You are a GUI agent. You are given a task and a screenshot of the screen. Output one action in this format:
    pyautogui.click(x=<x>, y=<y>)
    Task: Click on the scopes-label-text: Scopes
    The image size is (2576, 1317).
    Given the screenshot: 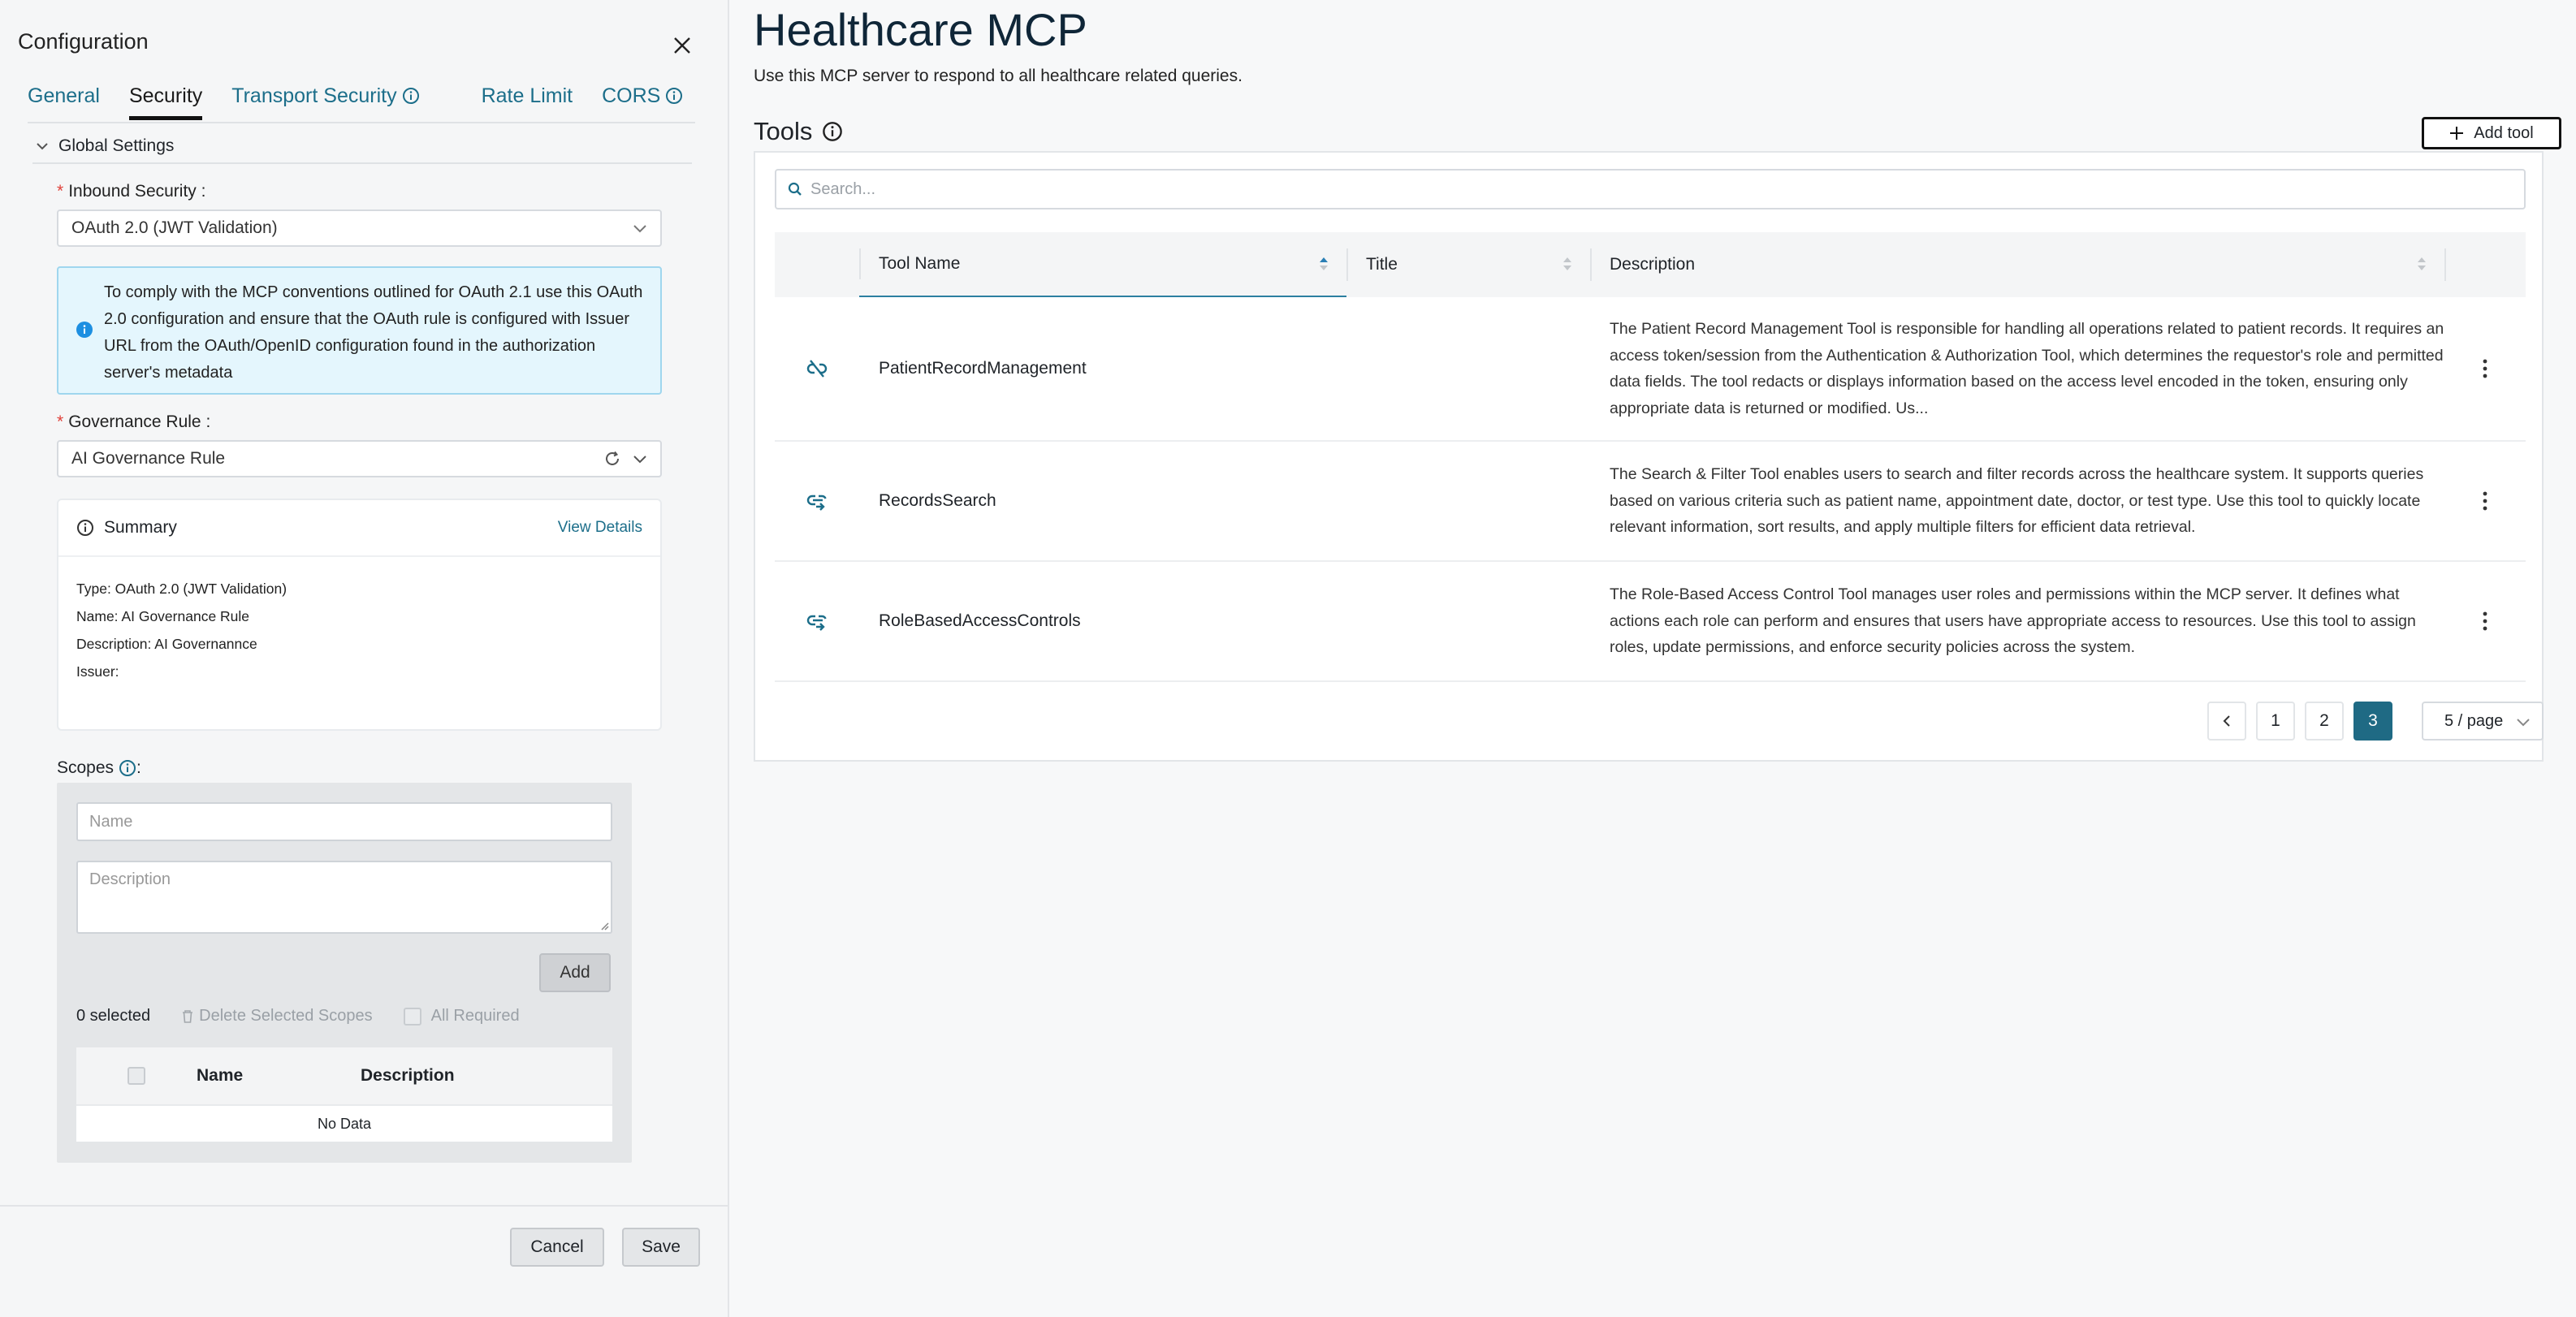 What is the action you would take?
    pyautogui.click(x=86, y=767)
    